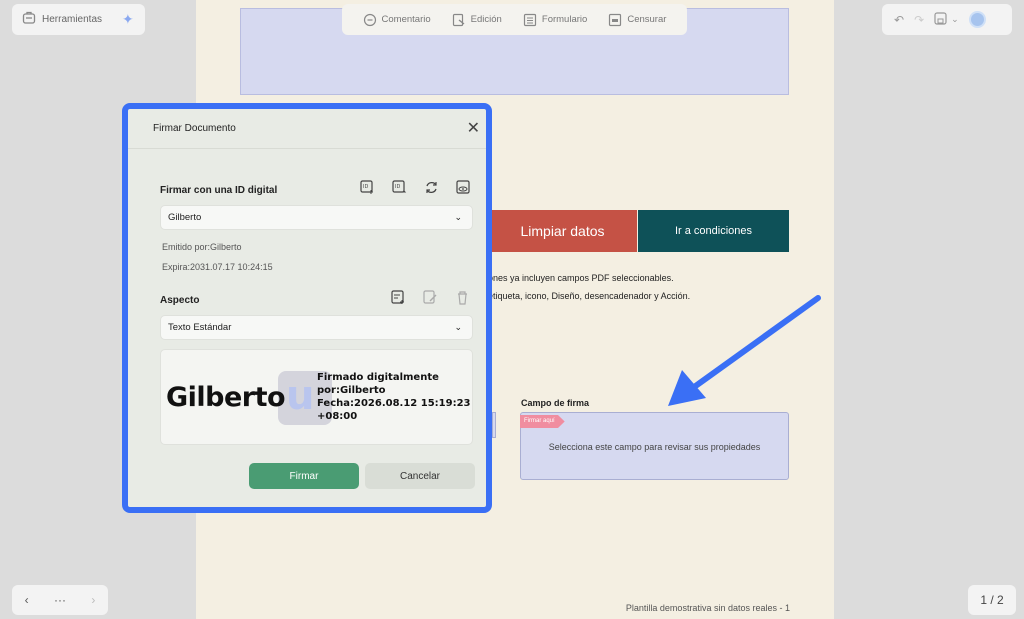 This screenshot has width=1024, height=619. I want to click on tab-edit: Edición, so click(477, 20).